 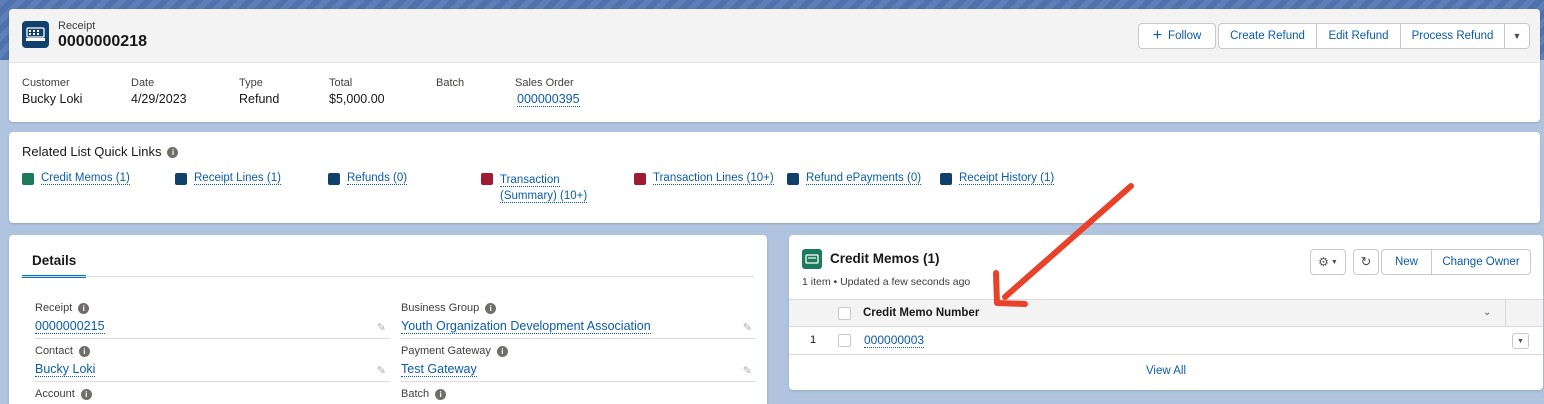 I want to click on row-number: 1, so click(x=813, y=340).